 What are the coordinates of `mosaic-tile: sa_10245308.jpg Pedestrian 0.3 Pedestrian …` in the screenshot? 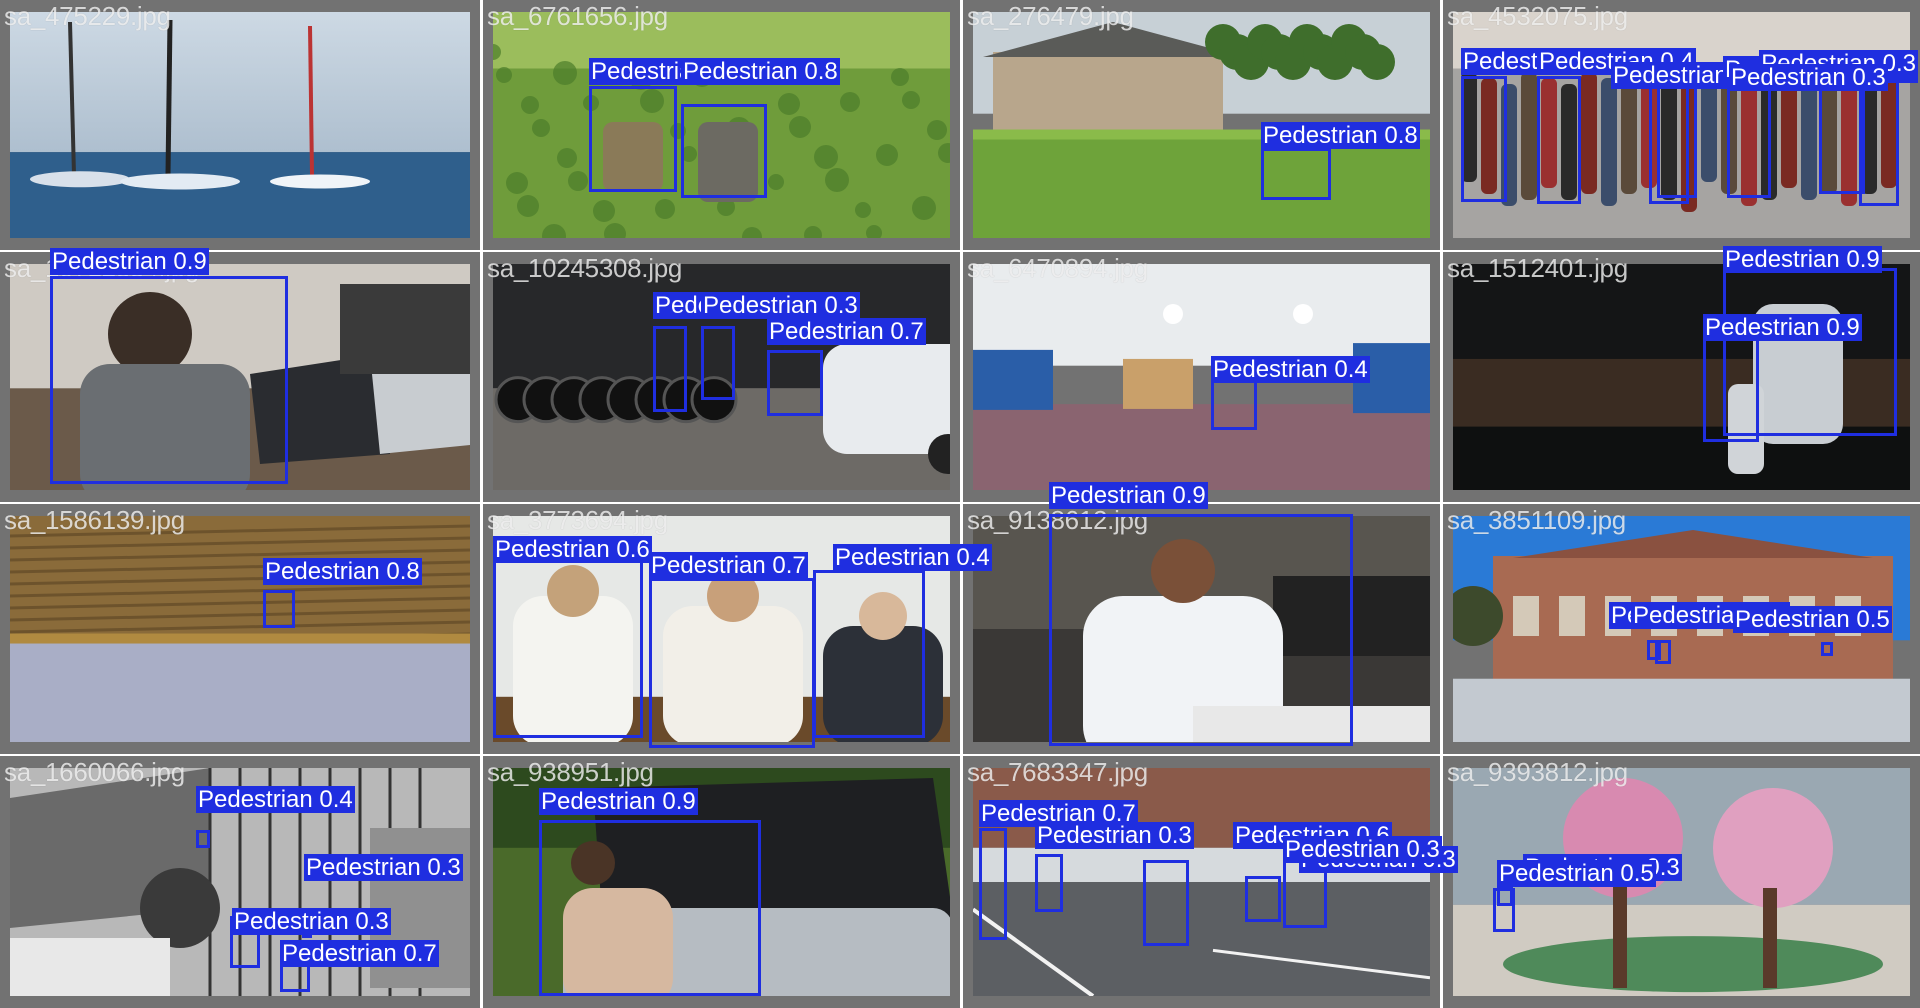 It's located at (721, 377).